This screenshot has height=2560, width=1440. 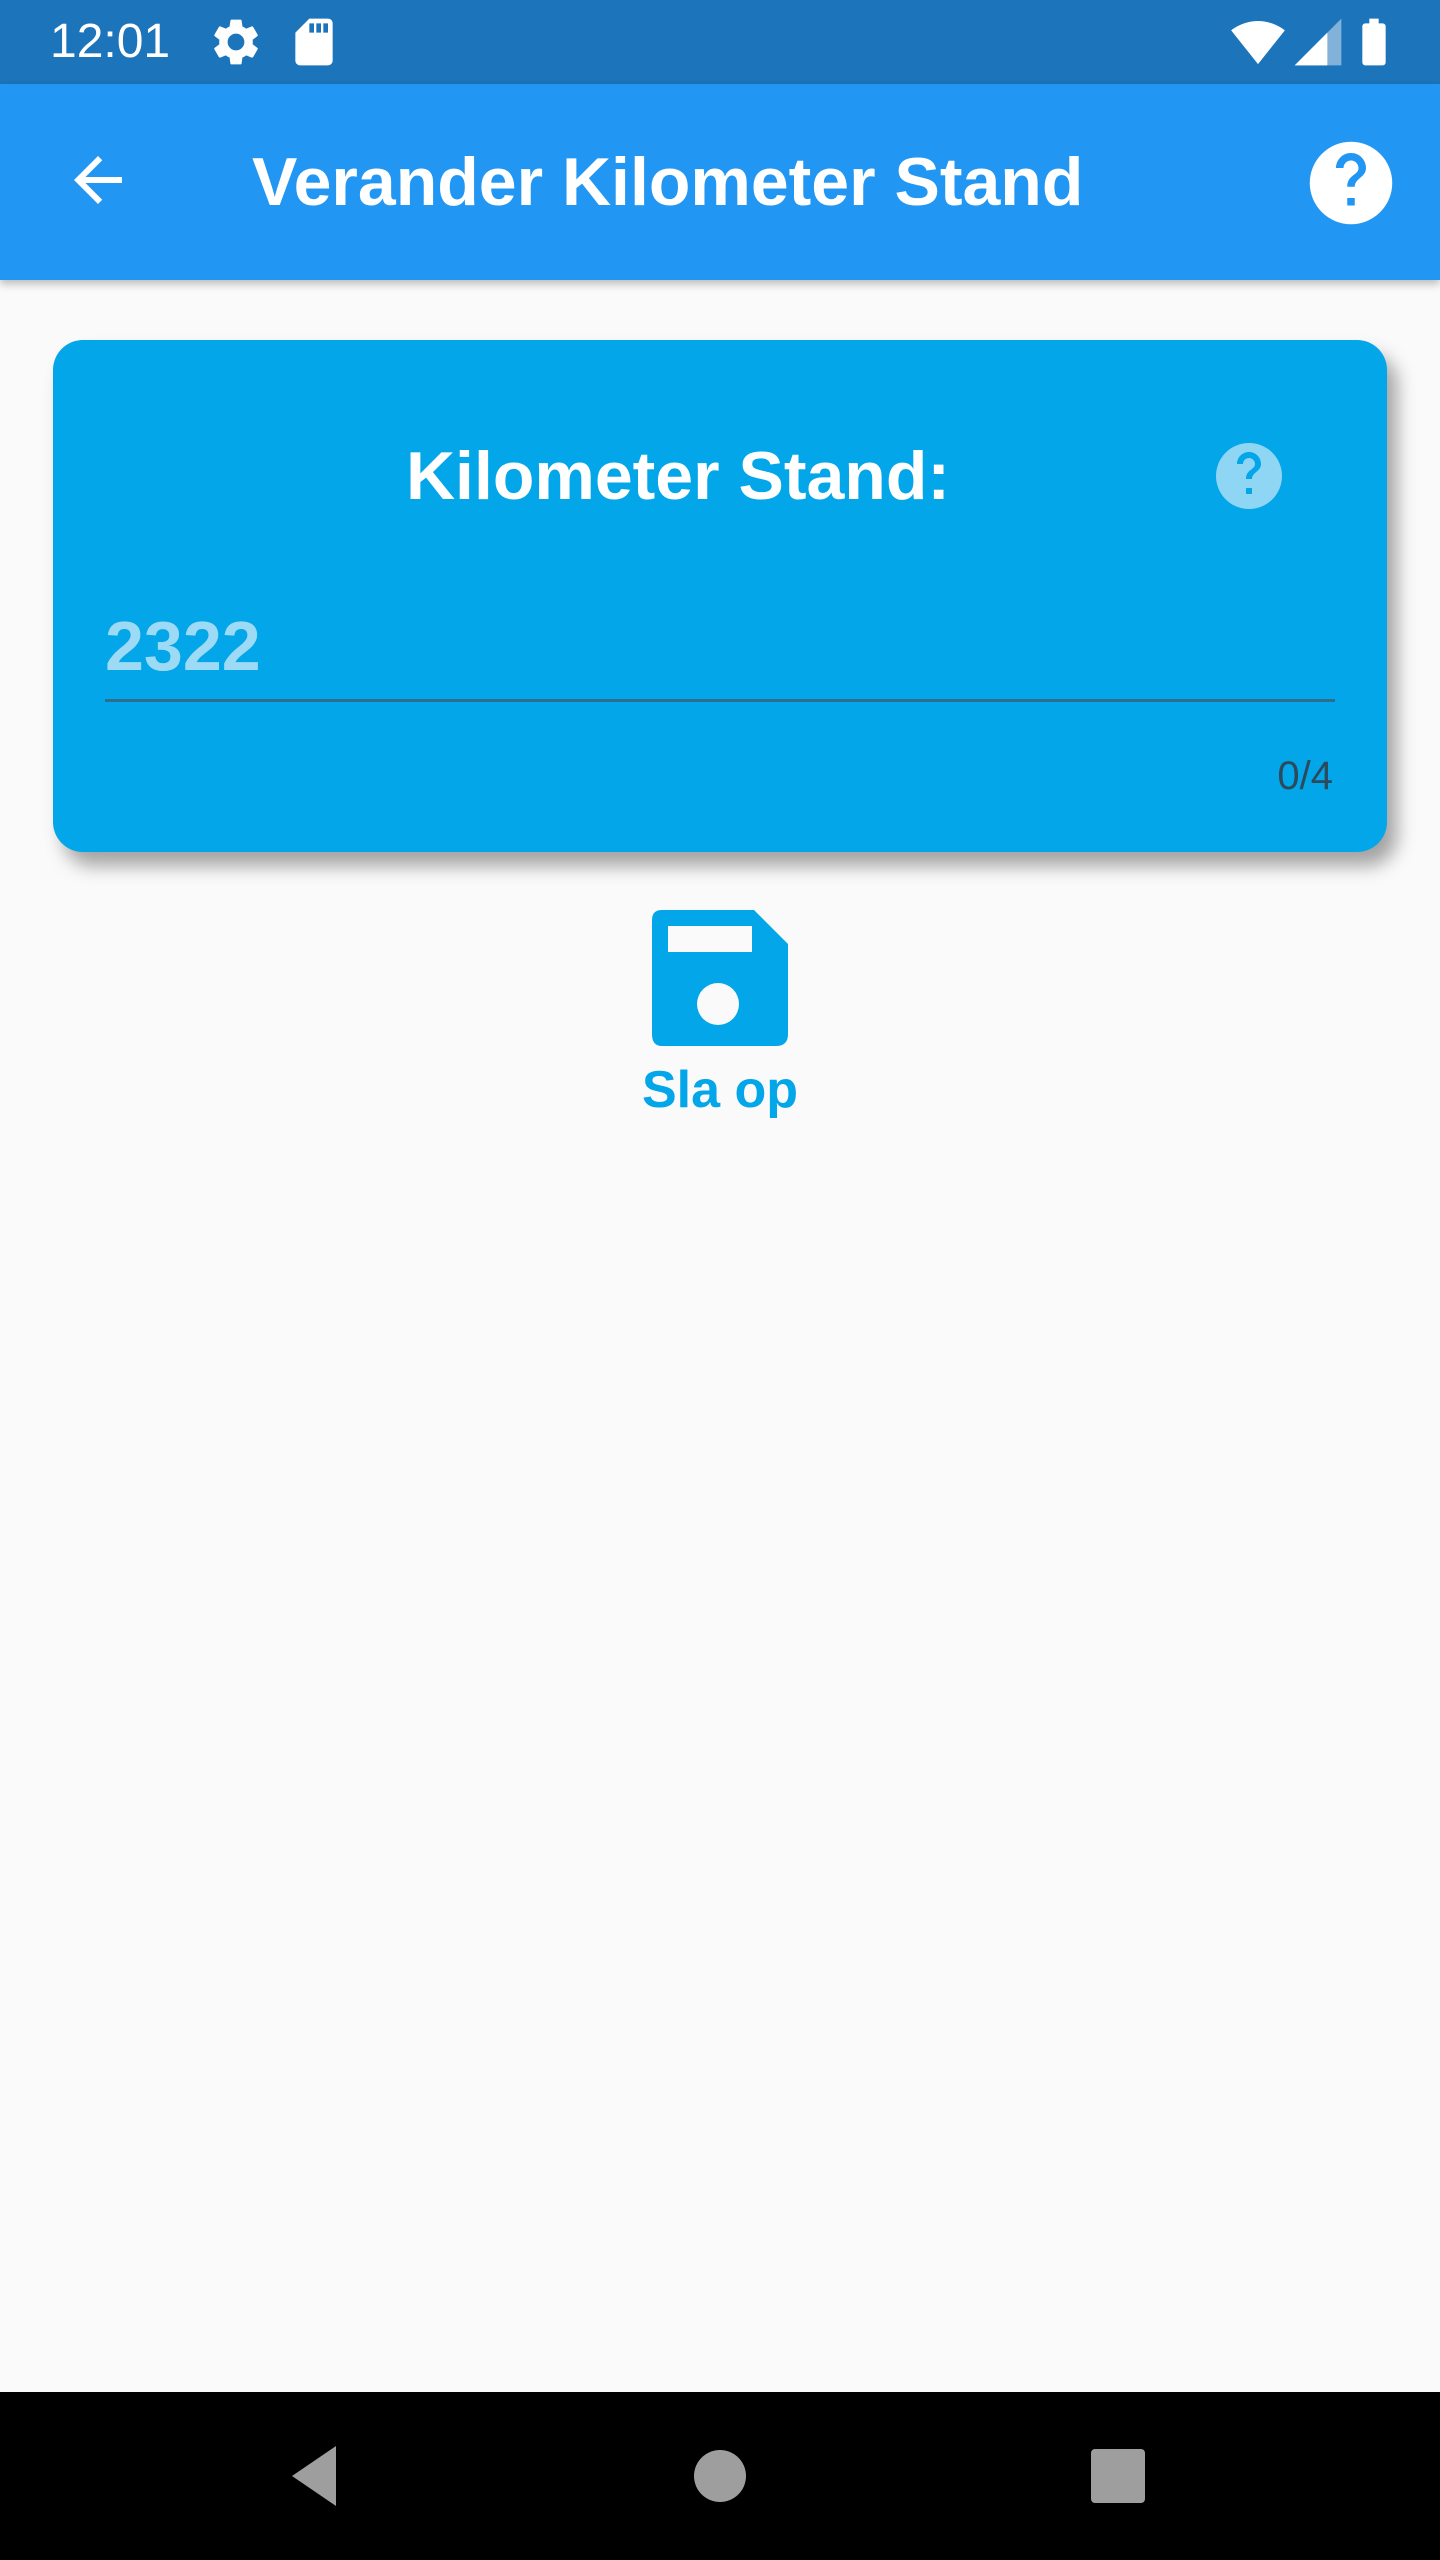 I want to click on odometer-input, so click(x=720, y=647).